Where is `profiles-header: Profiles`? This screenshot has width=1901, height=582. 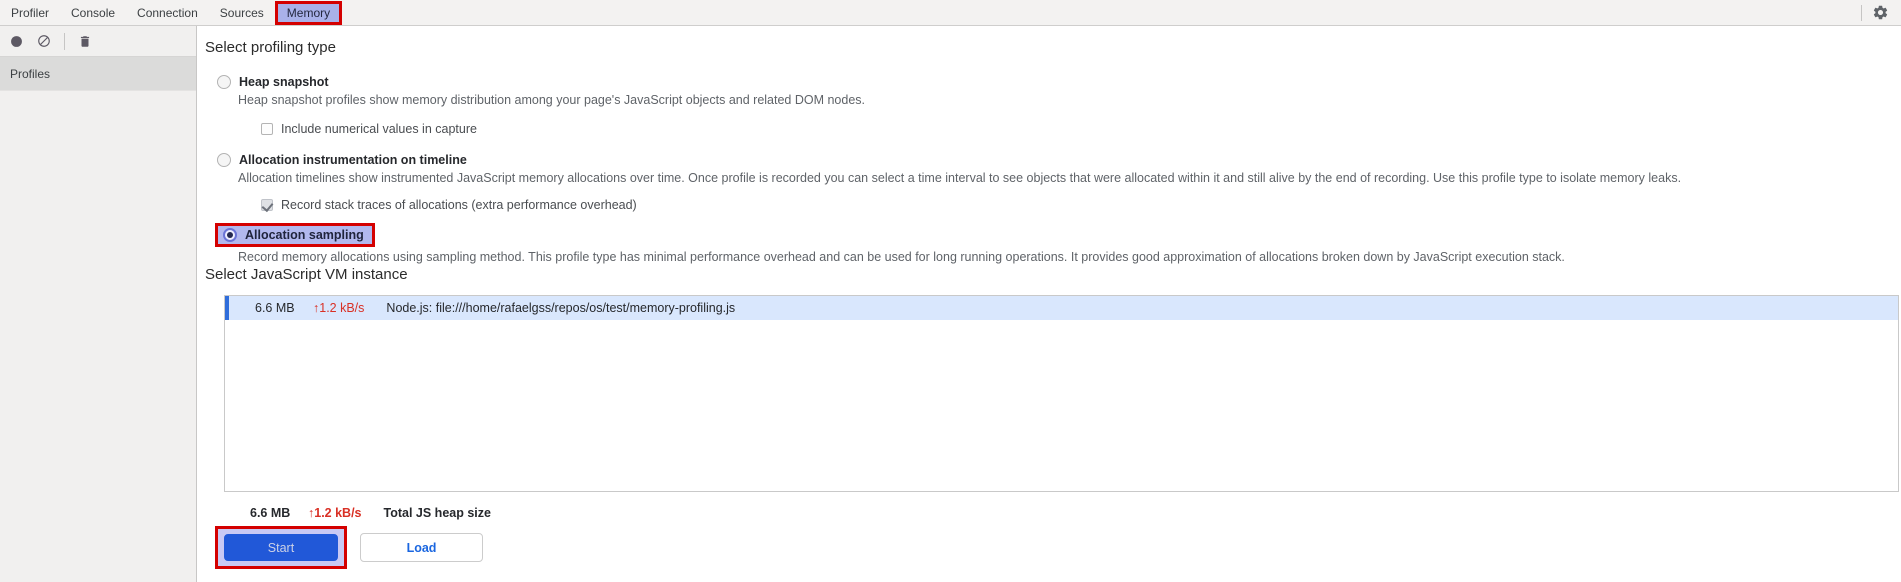 profiles-header: Profiles is located at coordinates (98, 74).